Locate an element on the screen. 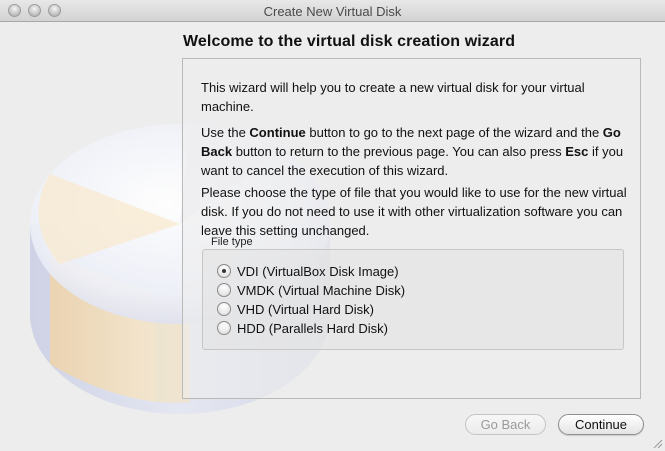 The height and width of the screenshot is (451, 665). radio-label: VMDK (Virtual Machine Disk) is located at coordinates (321, 290).